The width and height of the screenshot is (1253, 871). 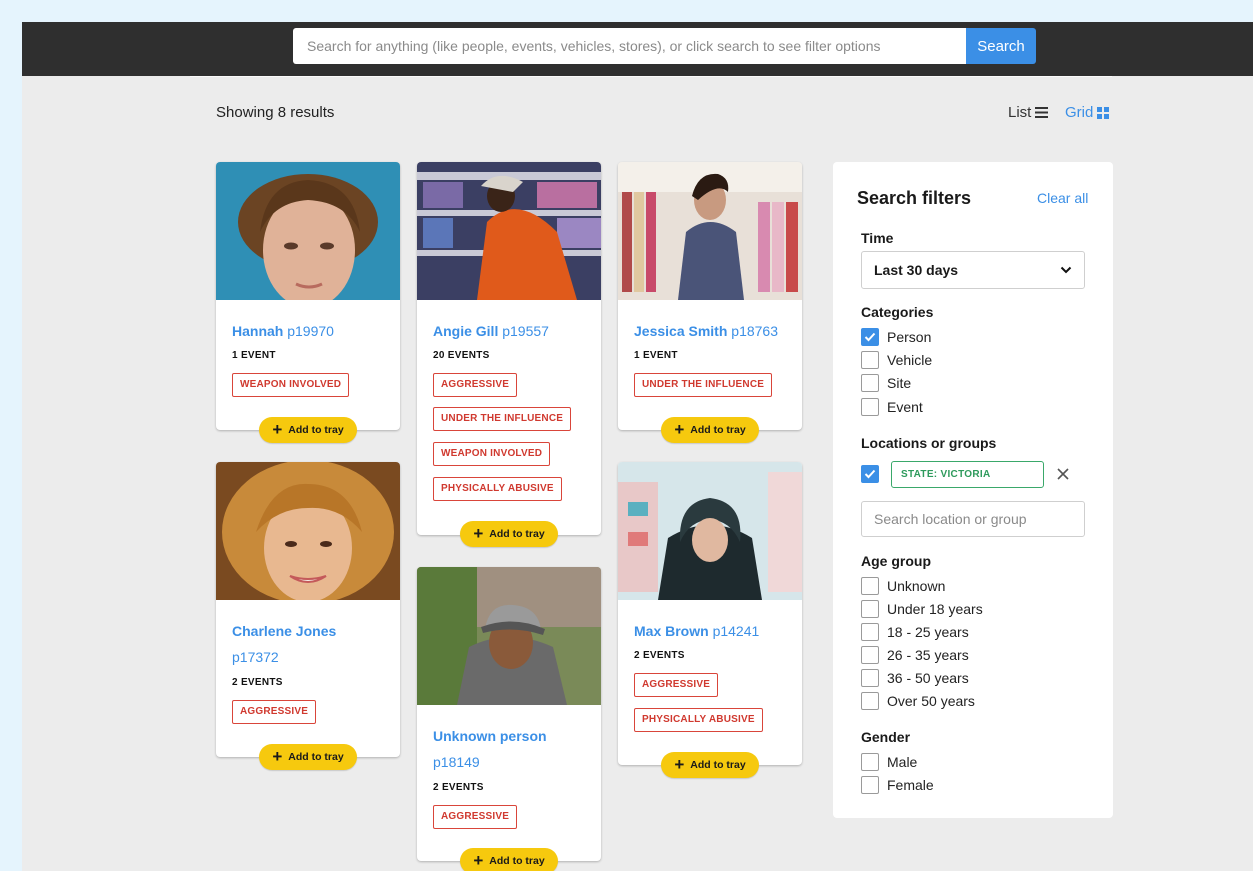 What do you see at coordinates (886, 737) in the screenshot?
I see `gender-label: Gender` at bounding box center [886, 737].